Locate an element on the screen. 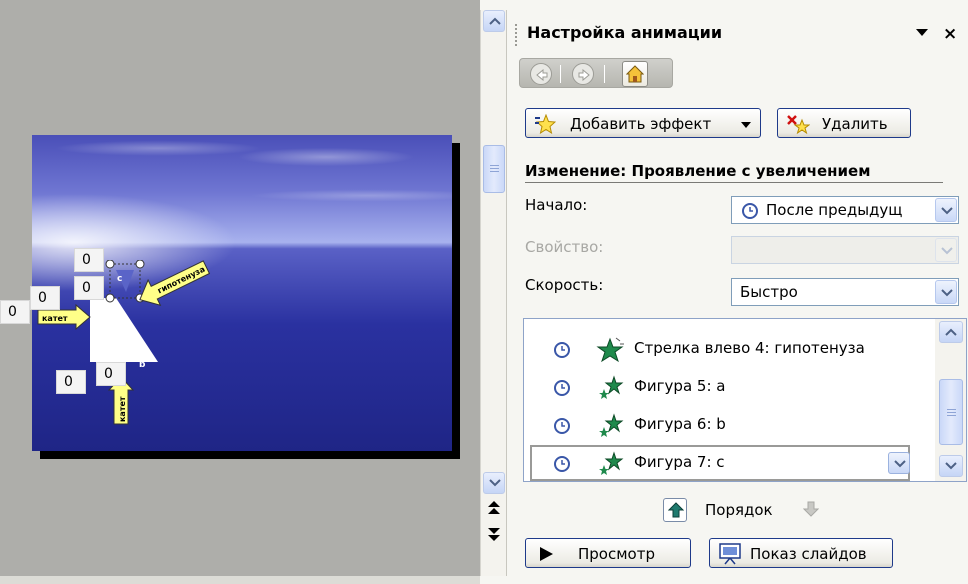 This screenshot has width=968, height=584. start-value: После предыдущ is located at coordinates (834, 210).